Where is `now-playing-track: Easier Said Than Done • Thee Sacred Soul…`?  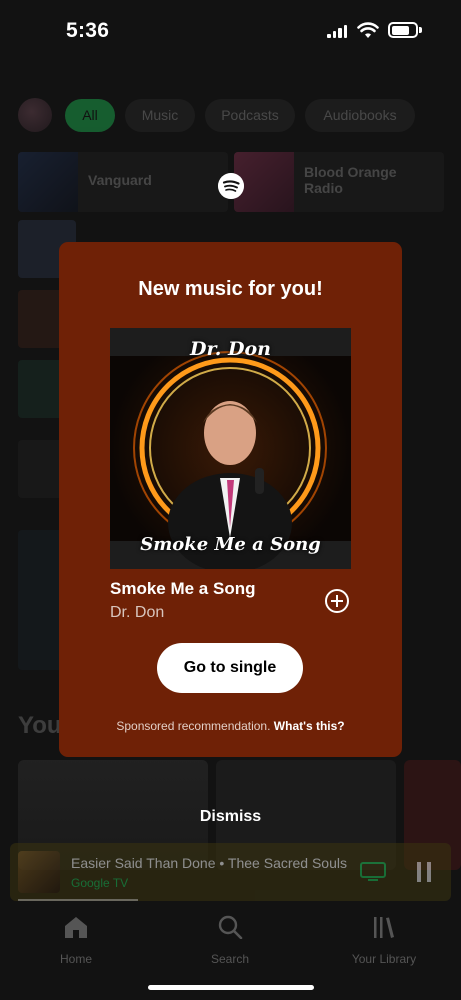
now-playing-track: Easier Said Than Done • Thee Sacred Soul… is located at coordinates (209, 863).